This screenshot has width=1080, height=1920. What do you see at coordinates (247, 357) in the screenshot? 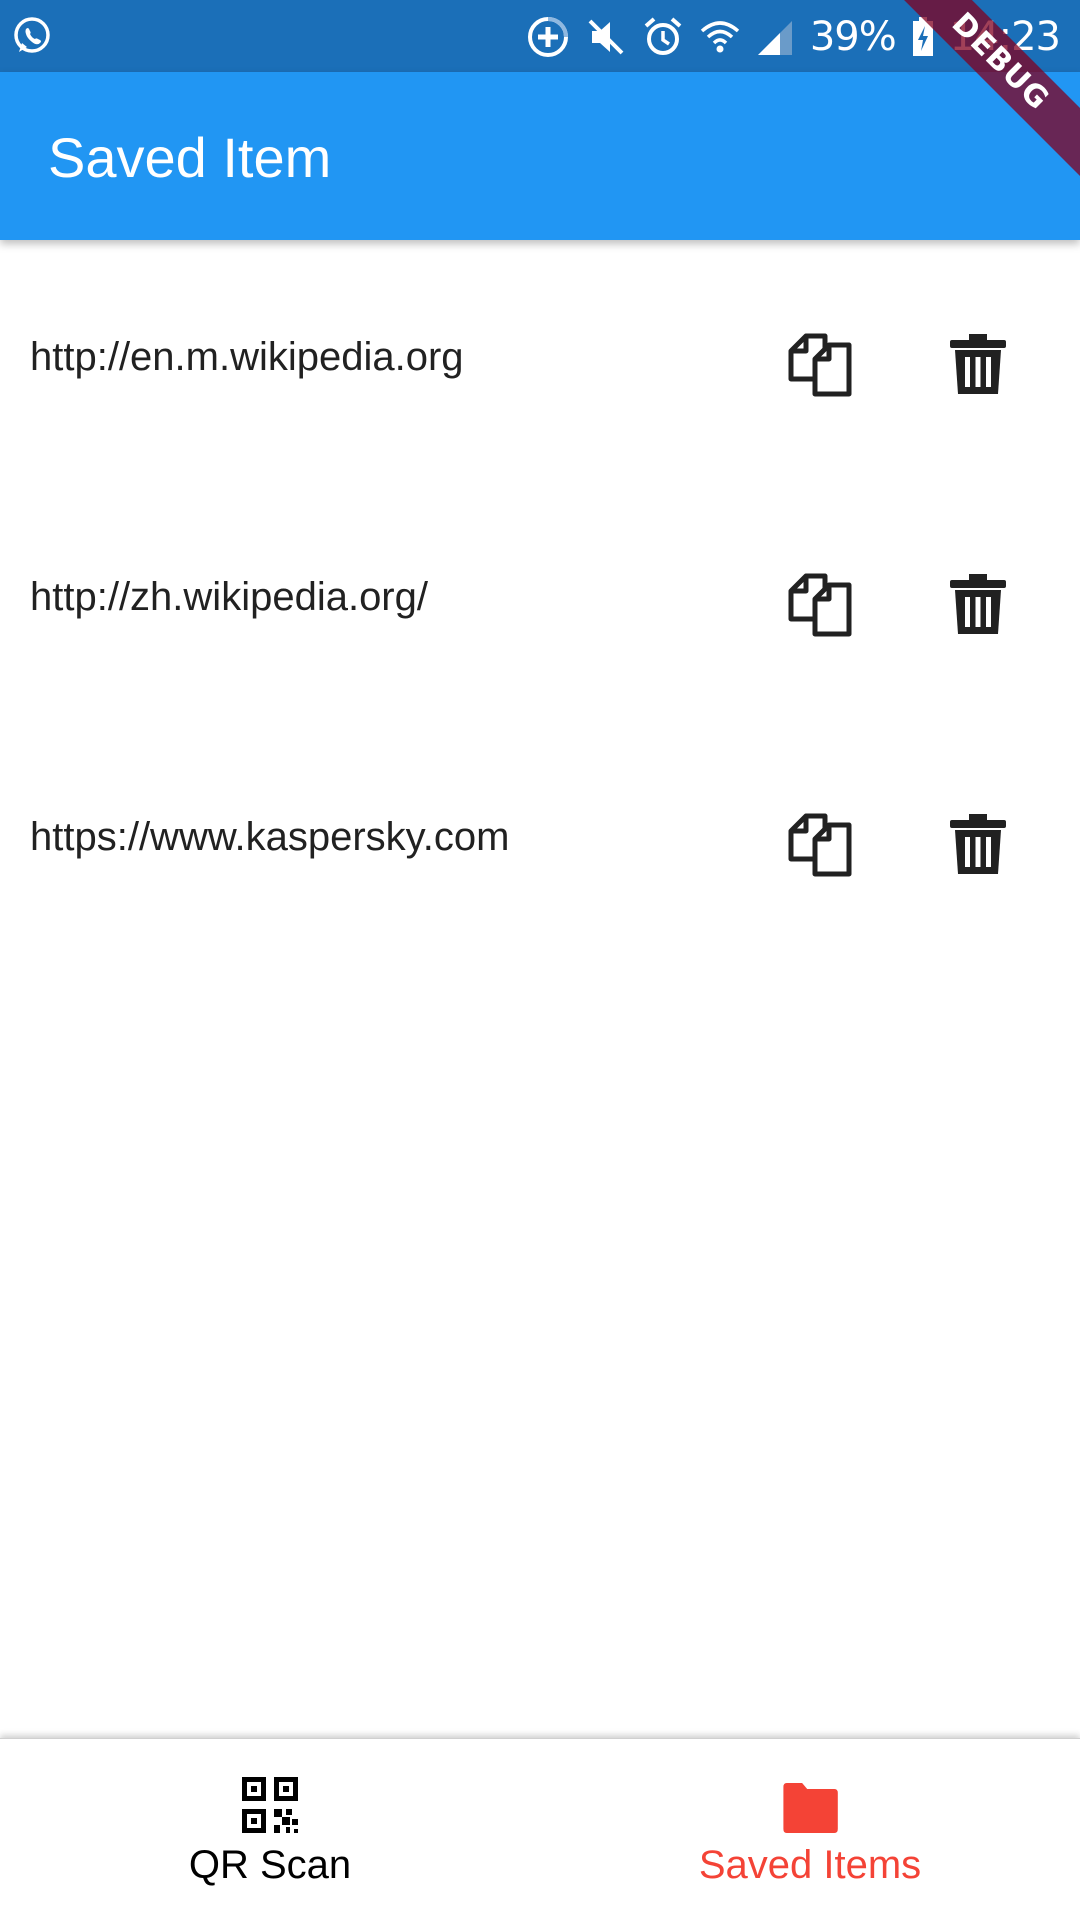
I see `item-url: http://en.m.wikipedia.org` at bounding box center [247, 357].